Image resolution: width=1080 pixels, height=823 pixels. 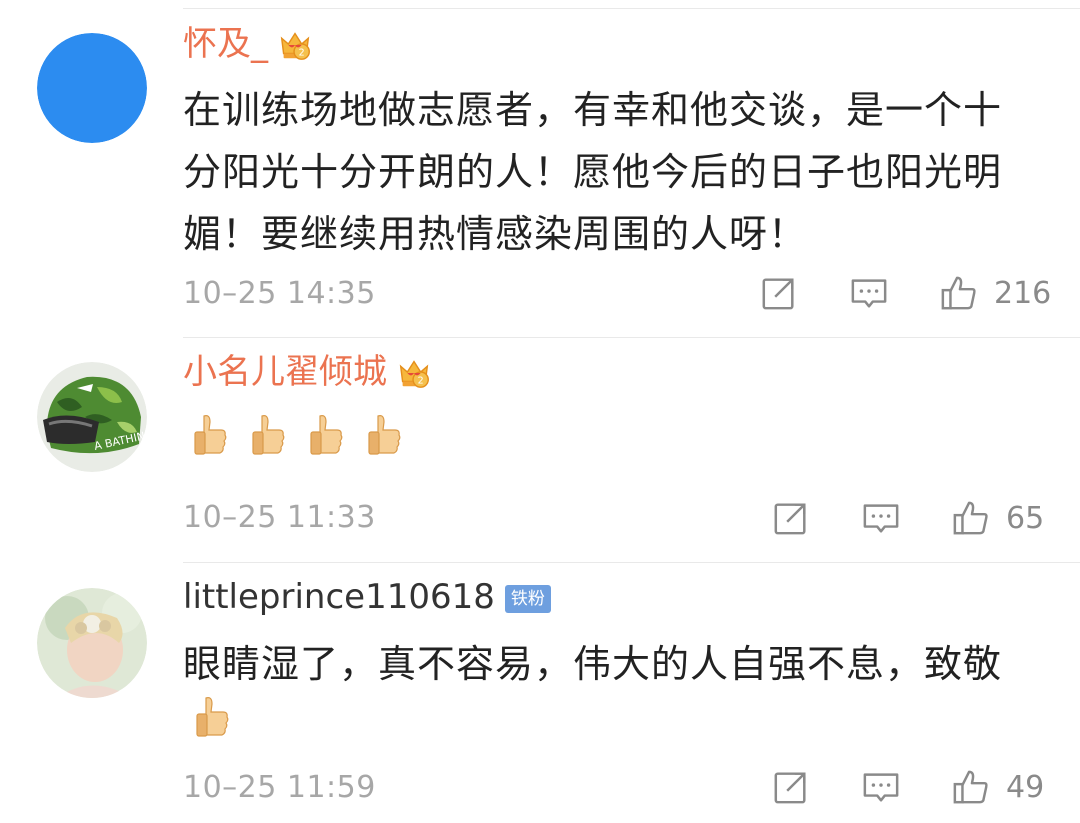 I want to click on avatar: A BATHING, so click(x=92, y=417).